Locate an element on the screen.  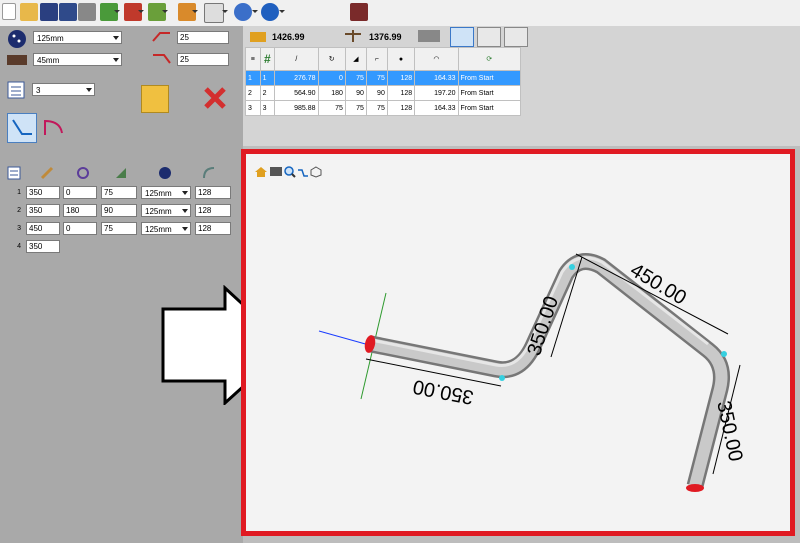
tube-end-finish is located at coordinates (695, 488).